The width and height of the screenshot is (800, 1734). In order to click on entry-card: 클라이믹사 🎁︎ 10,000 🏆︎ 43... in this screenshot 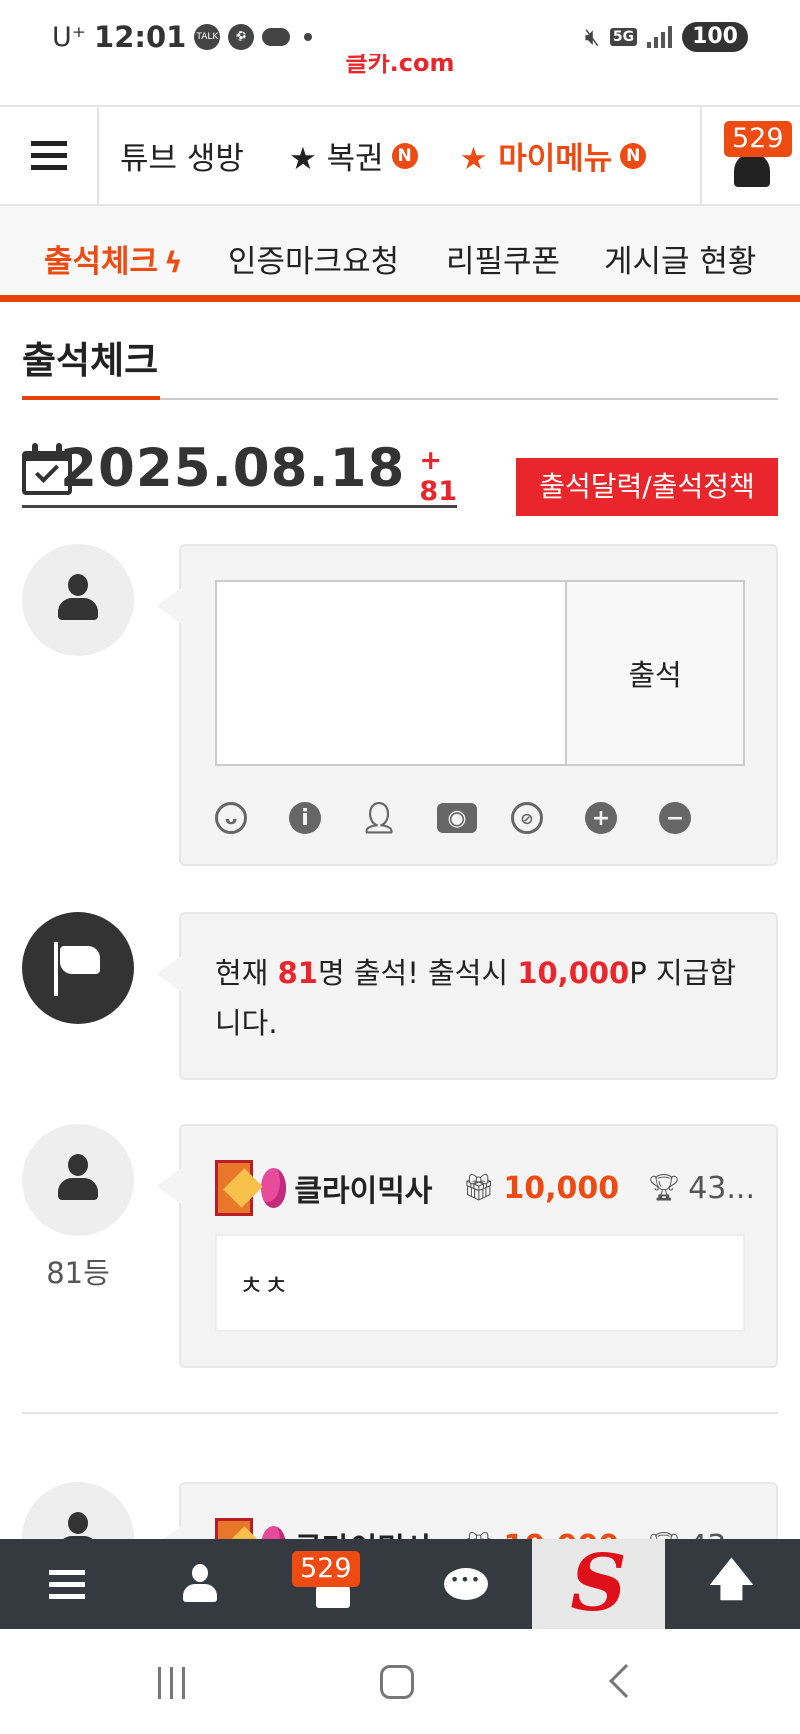, I will do `click(467, 1510)`.